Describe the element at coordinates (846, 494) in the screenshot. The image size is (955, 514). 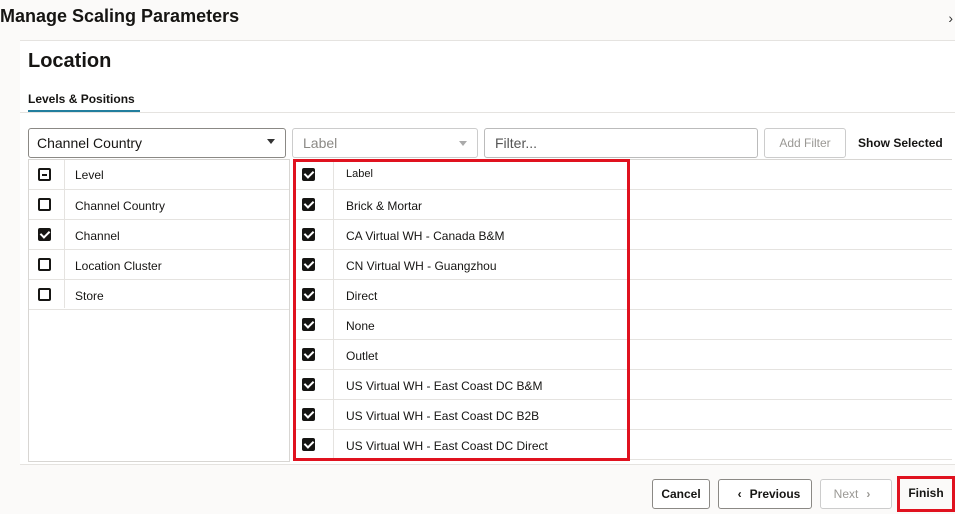
I see `next-label: Next` at that location.